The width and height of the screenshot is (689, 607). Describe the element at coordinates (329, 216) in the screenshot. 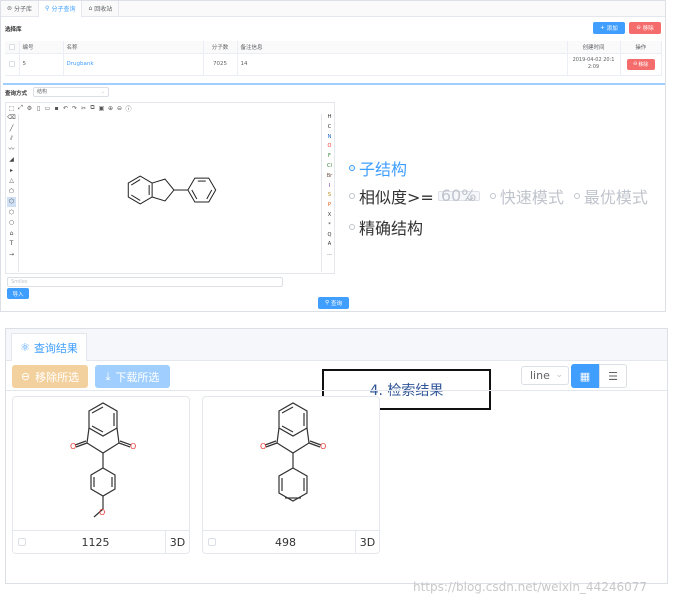

I see `atom-button: X` at that location.